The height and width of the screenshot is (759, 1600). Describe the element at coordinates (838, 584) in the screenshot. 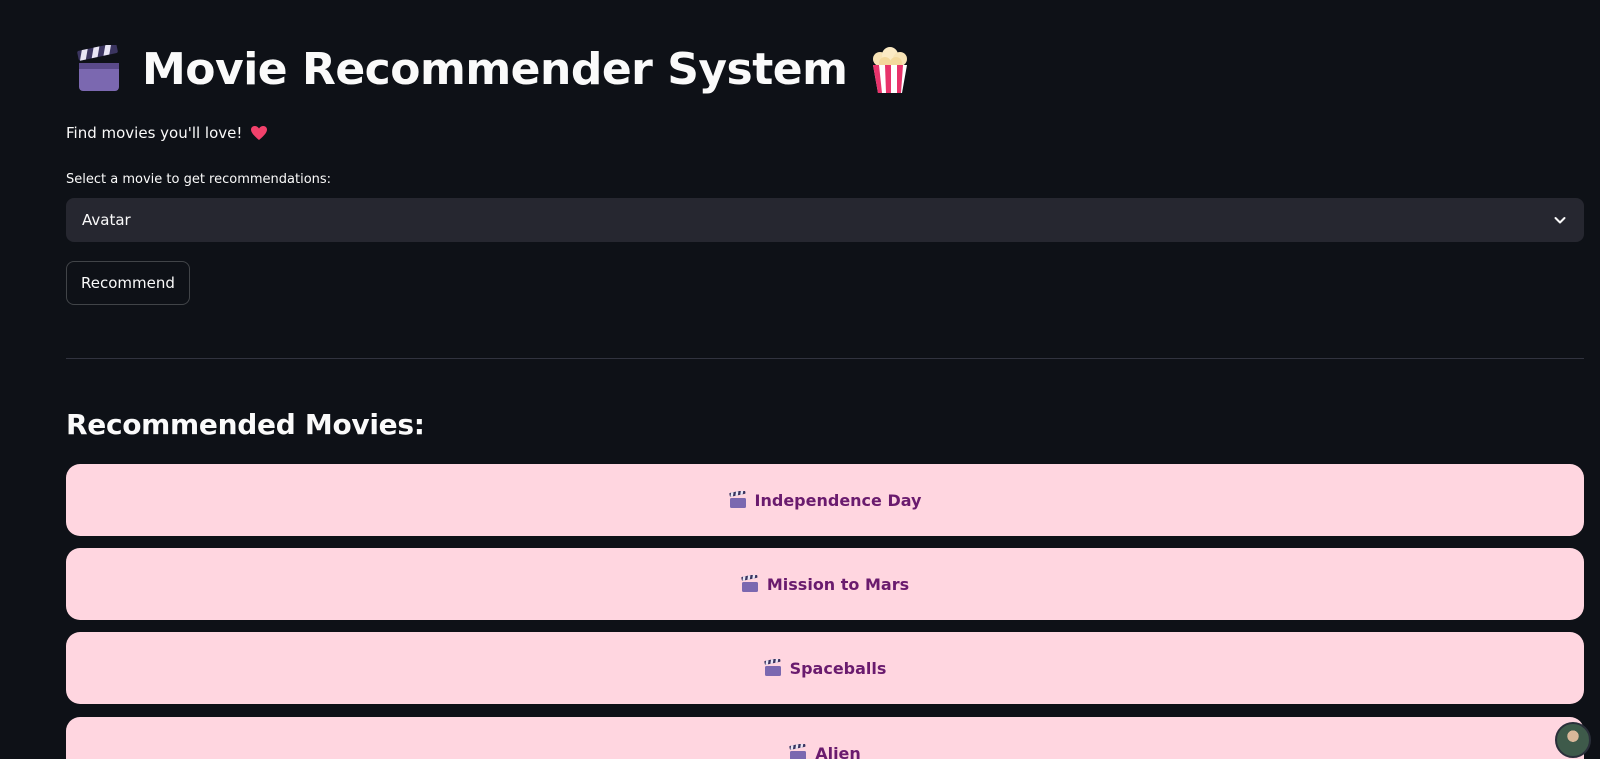

I see `recommendation-title: Mission to Mars` at that location.